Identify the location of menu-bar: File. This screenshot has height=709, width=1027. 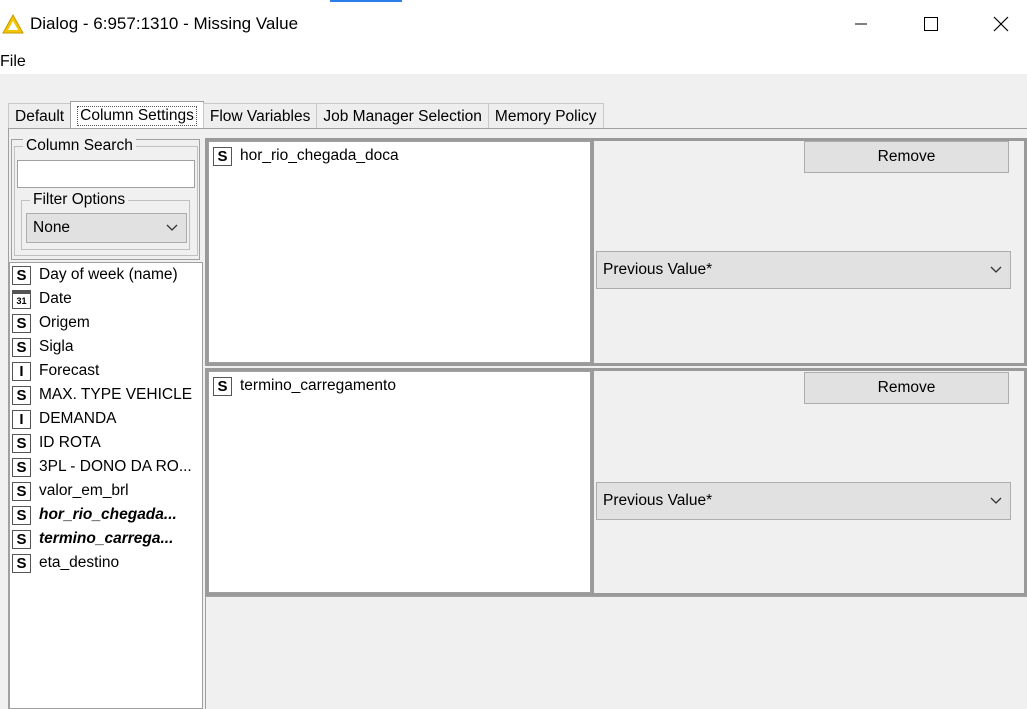
(513, 61).